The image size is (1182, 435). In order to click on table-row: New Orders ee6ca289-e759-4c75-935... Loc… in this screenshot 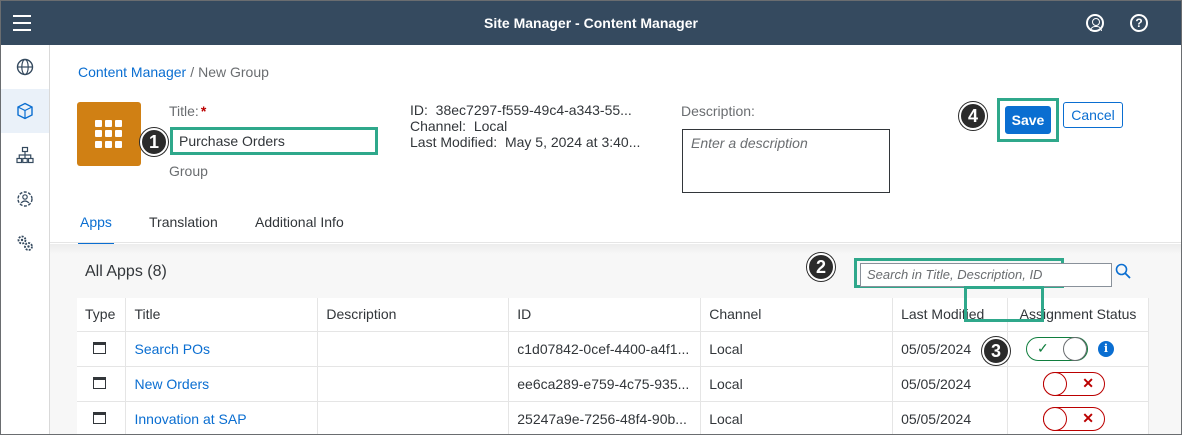, I will do `click(613, 384)`.